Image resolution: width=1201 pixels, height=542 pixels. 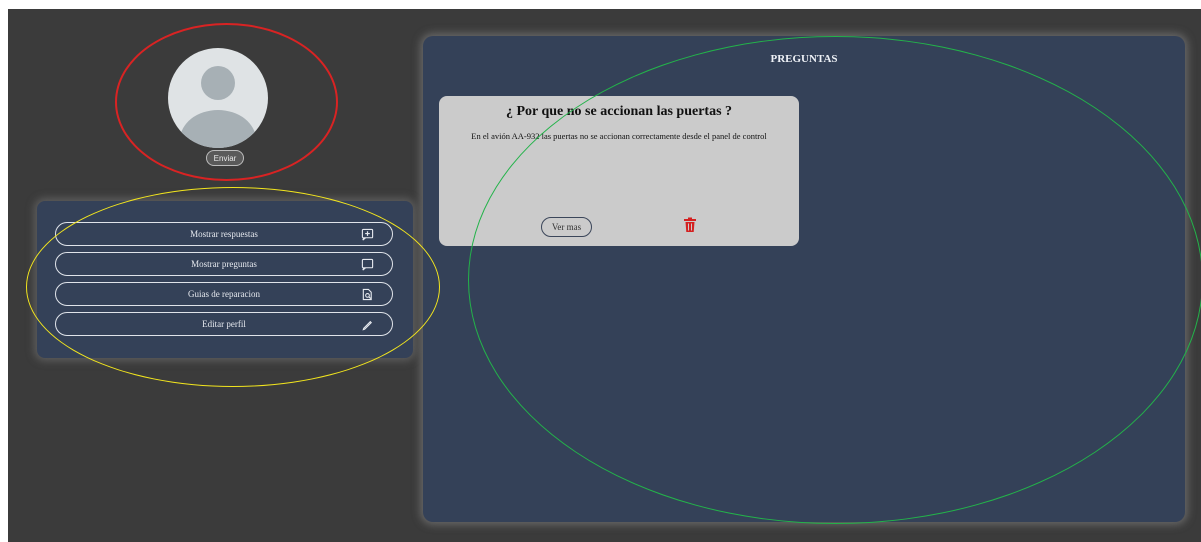 I want to click on repair-guides-button: Guias de reparacion, so click(x=224, y=294).